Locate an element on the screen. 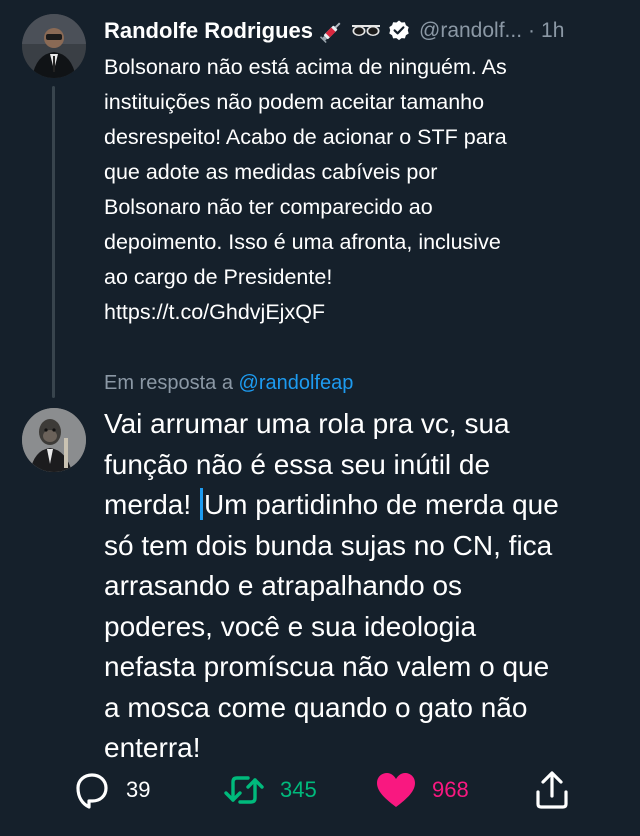 The width and height of the screenshot is (640, 836). user-avatar is located at coordinates (54, 440).